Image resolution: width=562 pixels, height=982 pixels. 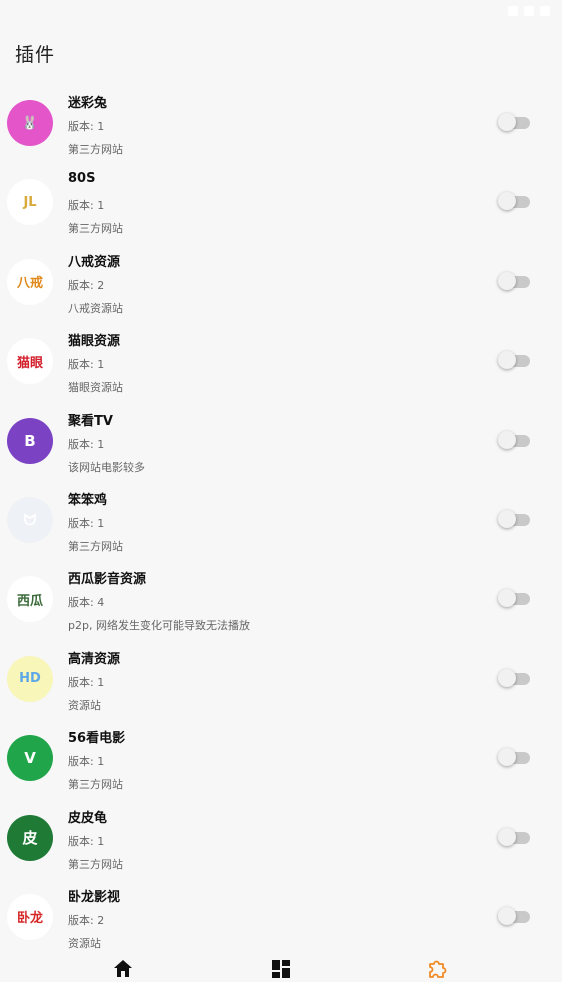 I want to click on nav-home-button, so click(x=123, y=968).